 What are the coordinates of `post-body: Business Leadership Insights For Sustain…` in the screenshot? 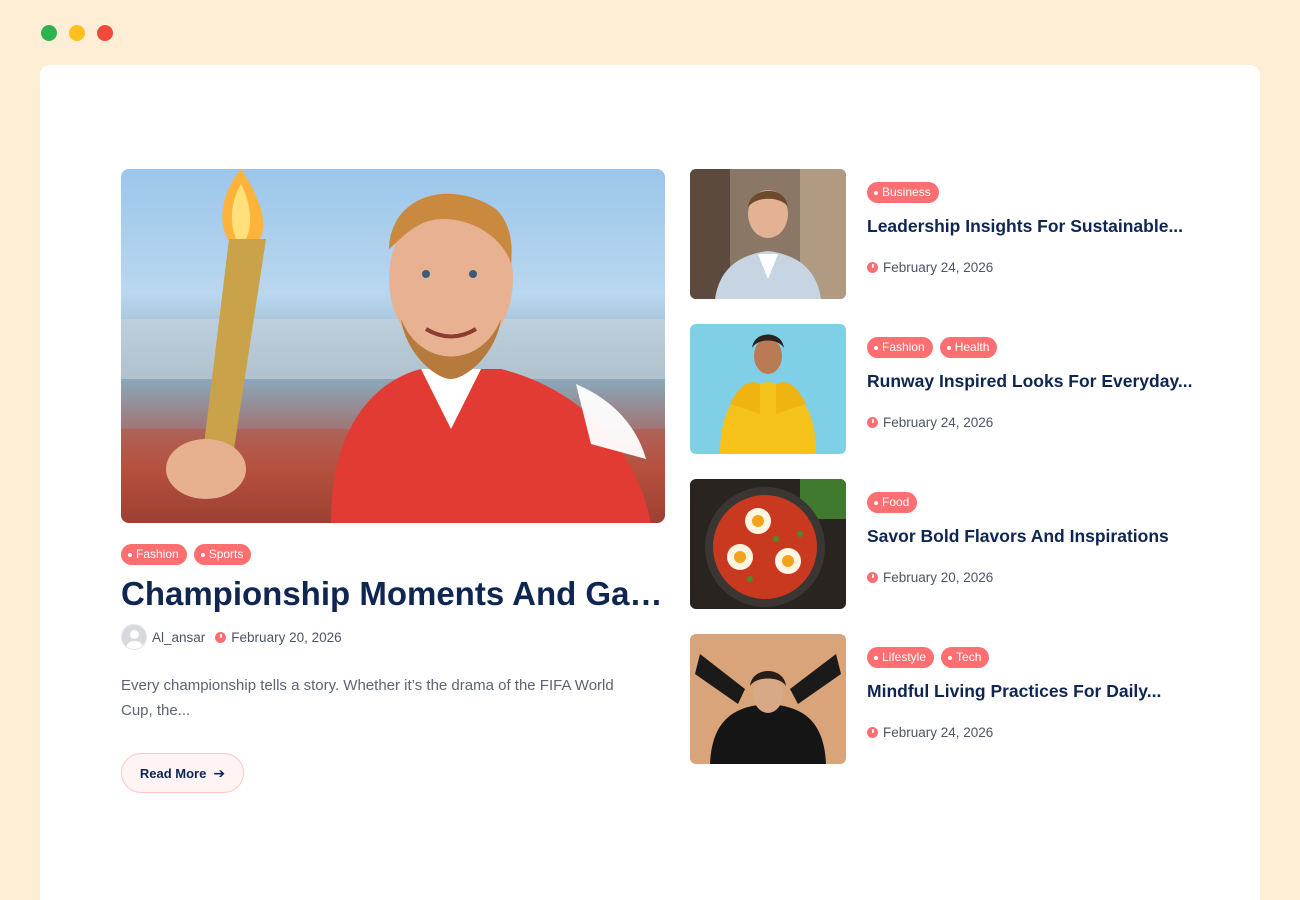 It's located at (1037, 228).